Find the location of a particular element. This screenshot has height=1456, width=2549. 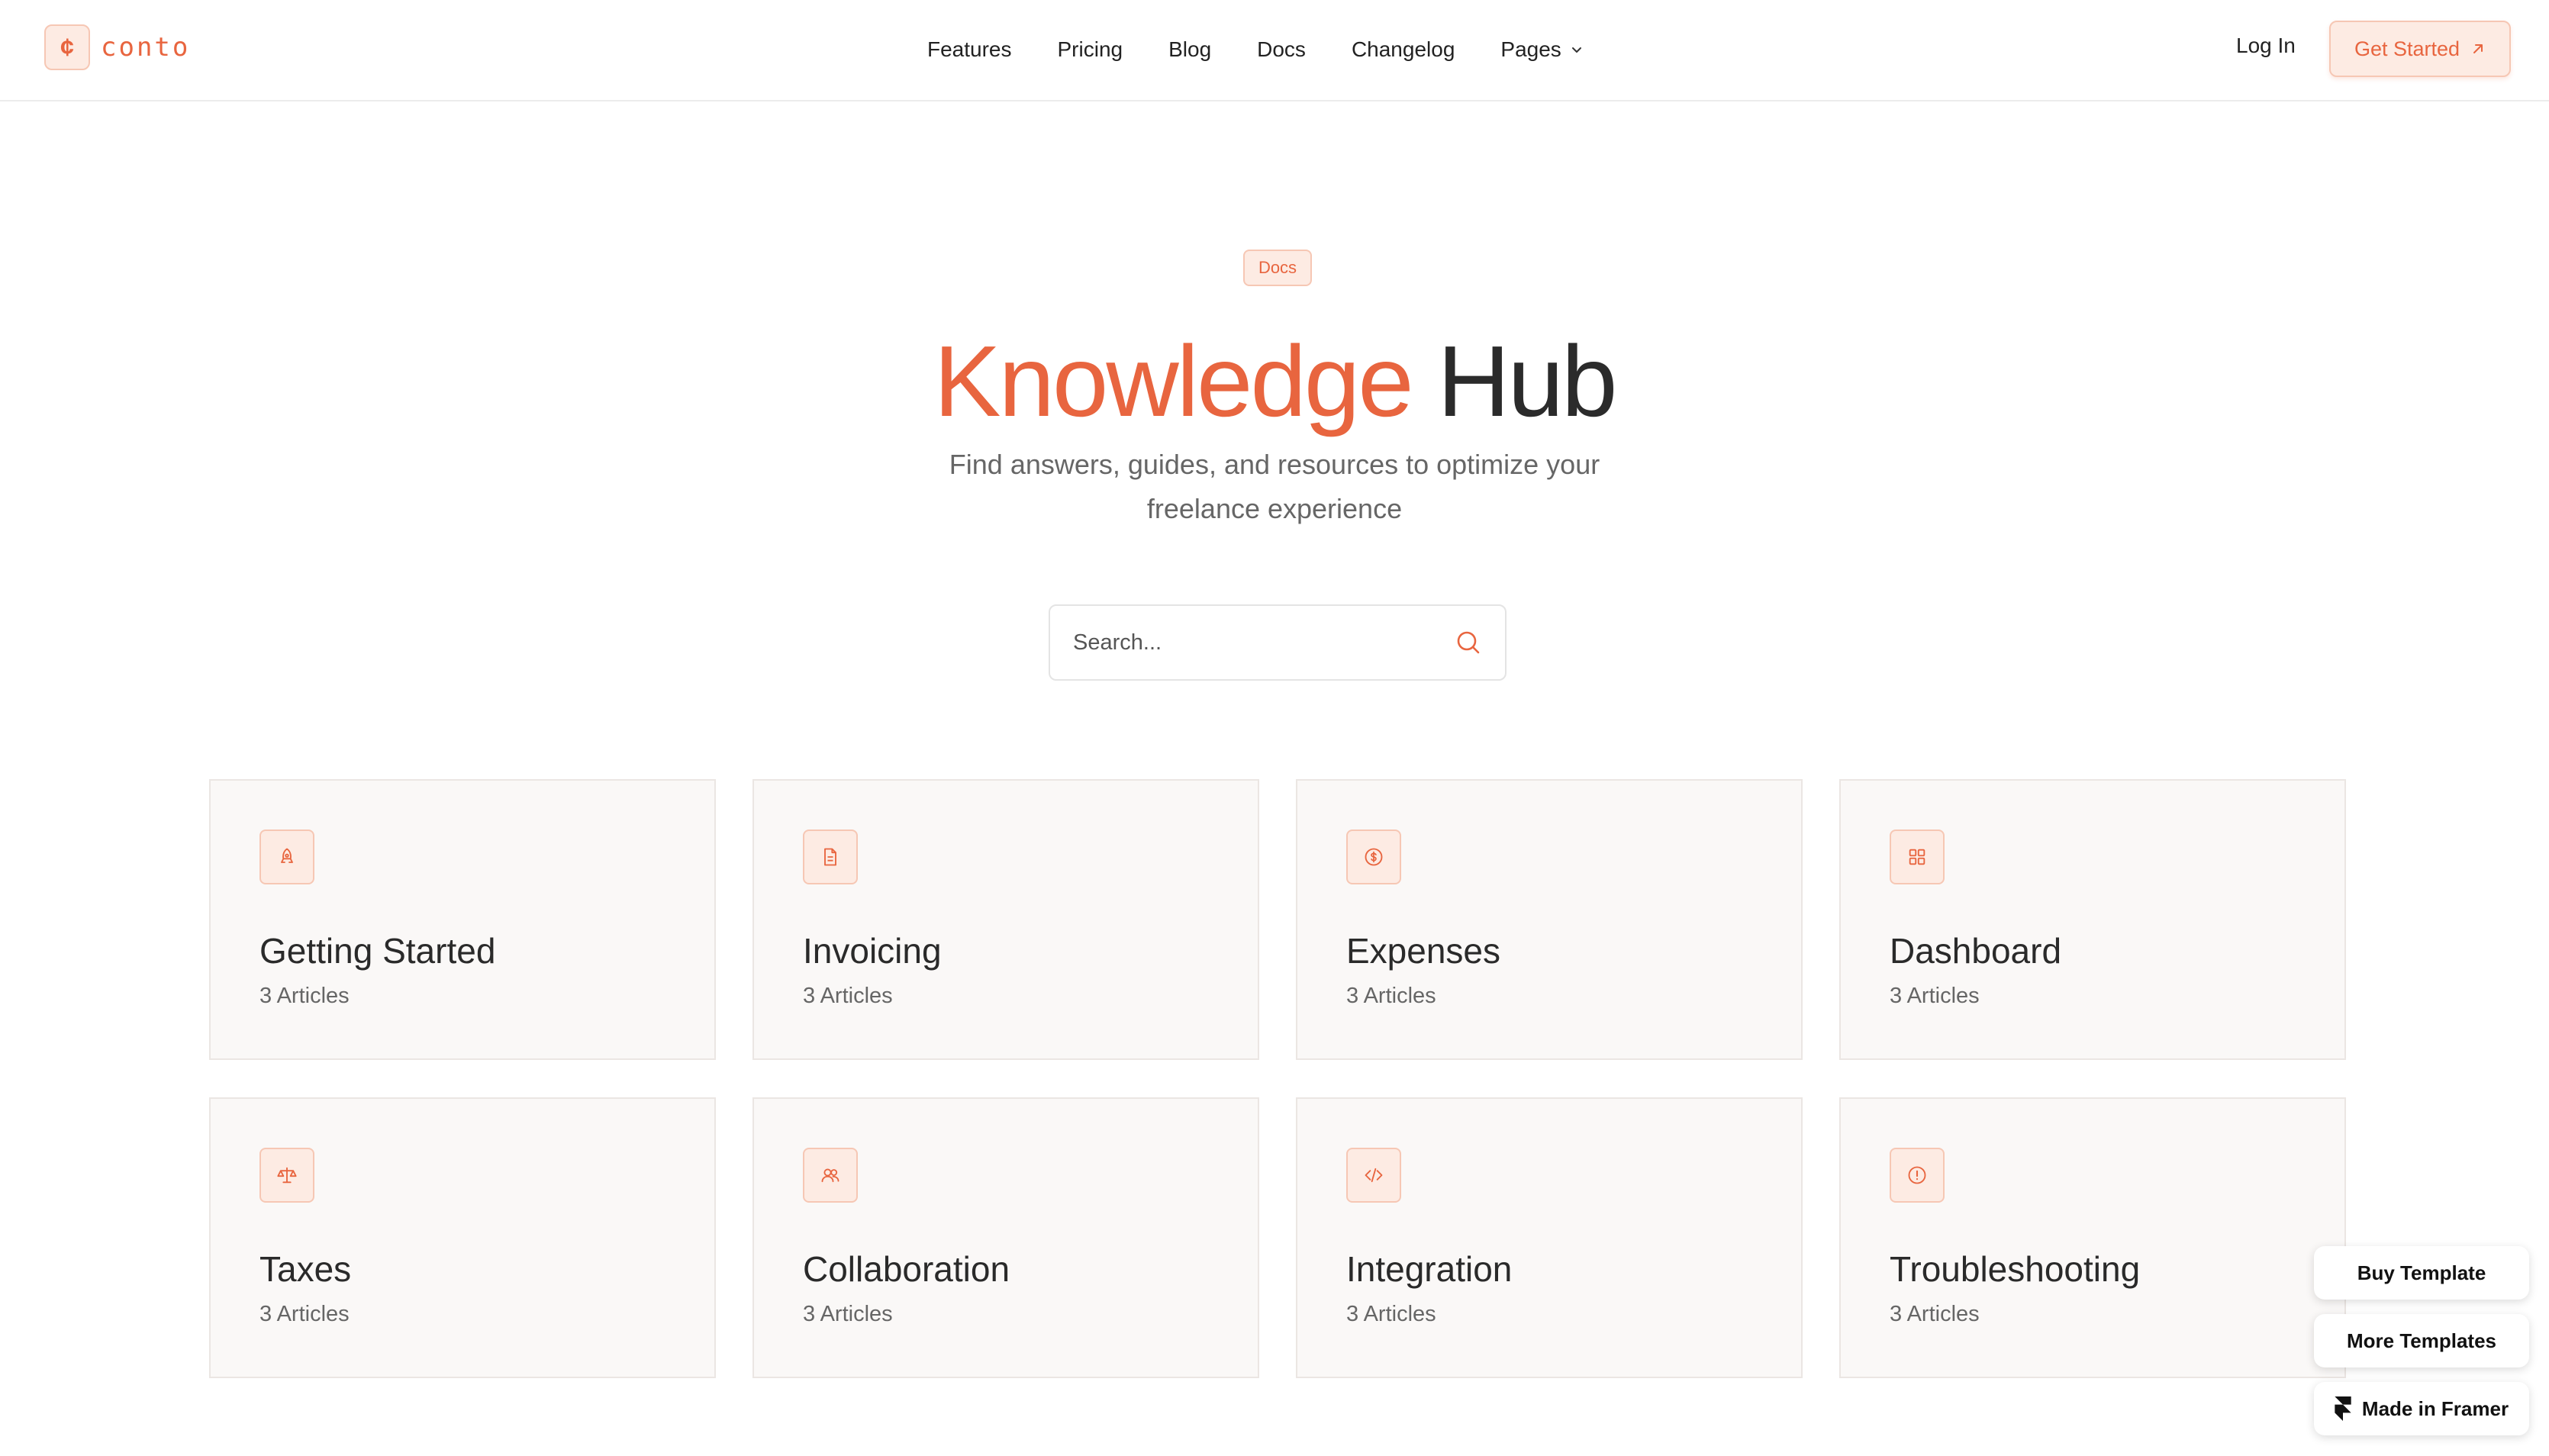

buy-template-button: Buy Template is located at coordinates (2422, 1273).